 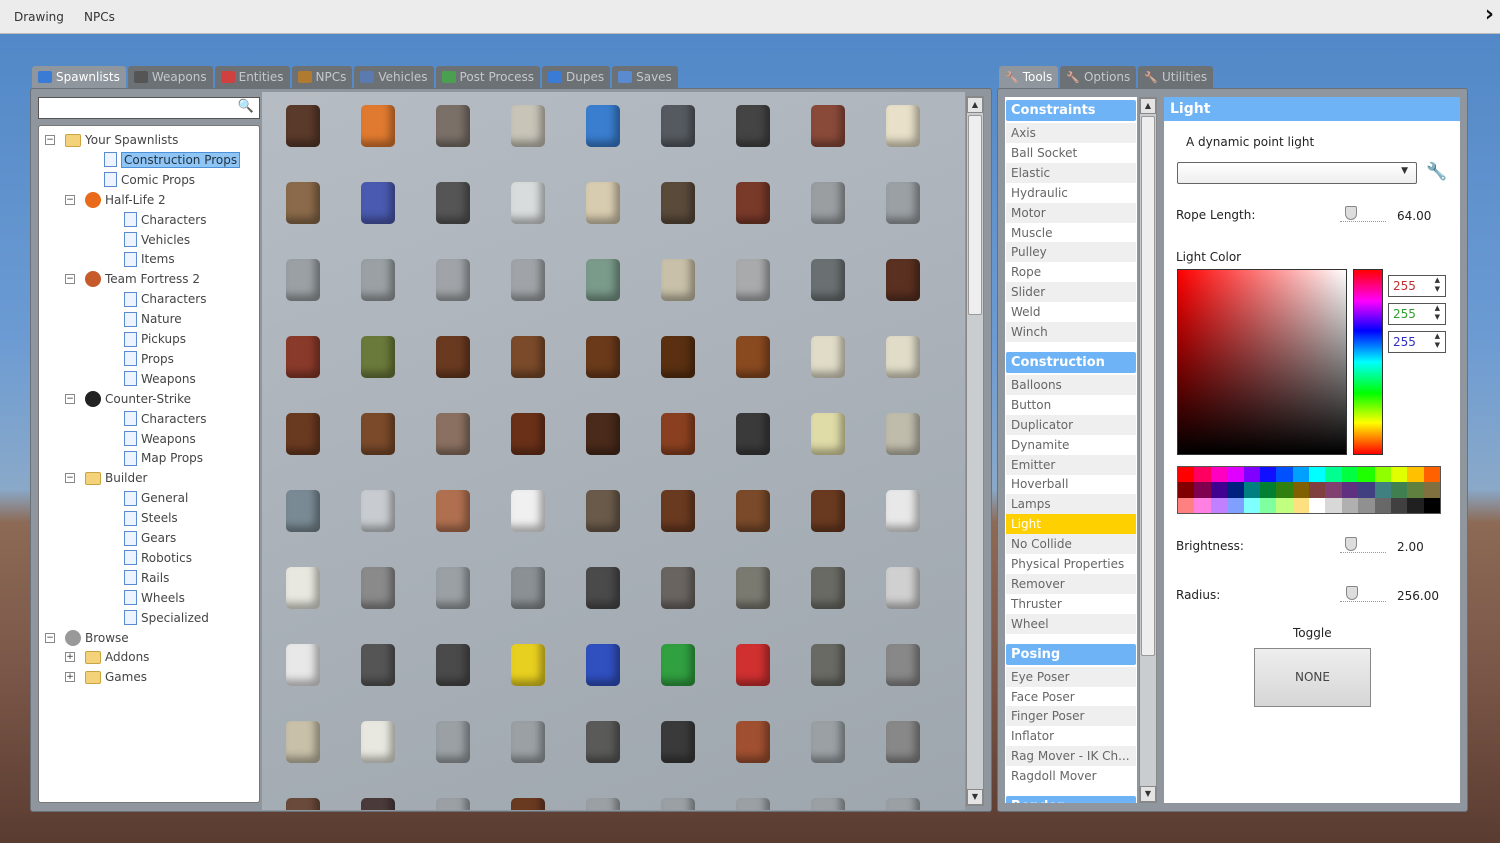 What do you see at coordinates (165, 299) in the screenshot?
I see `tree-item: Characters` at bounding box center [165, 299].